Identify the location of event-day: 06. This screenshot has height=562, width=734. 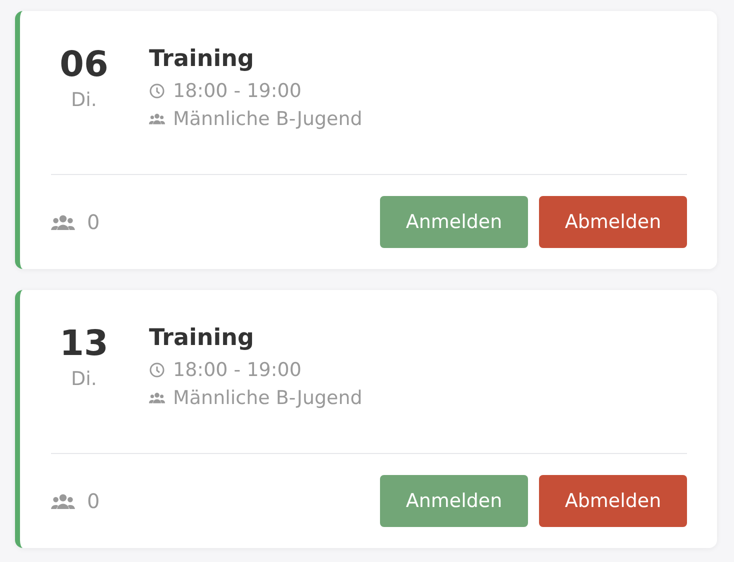
(84, 65).